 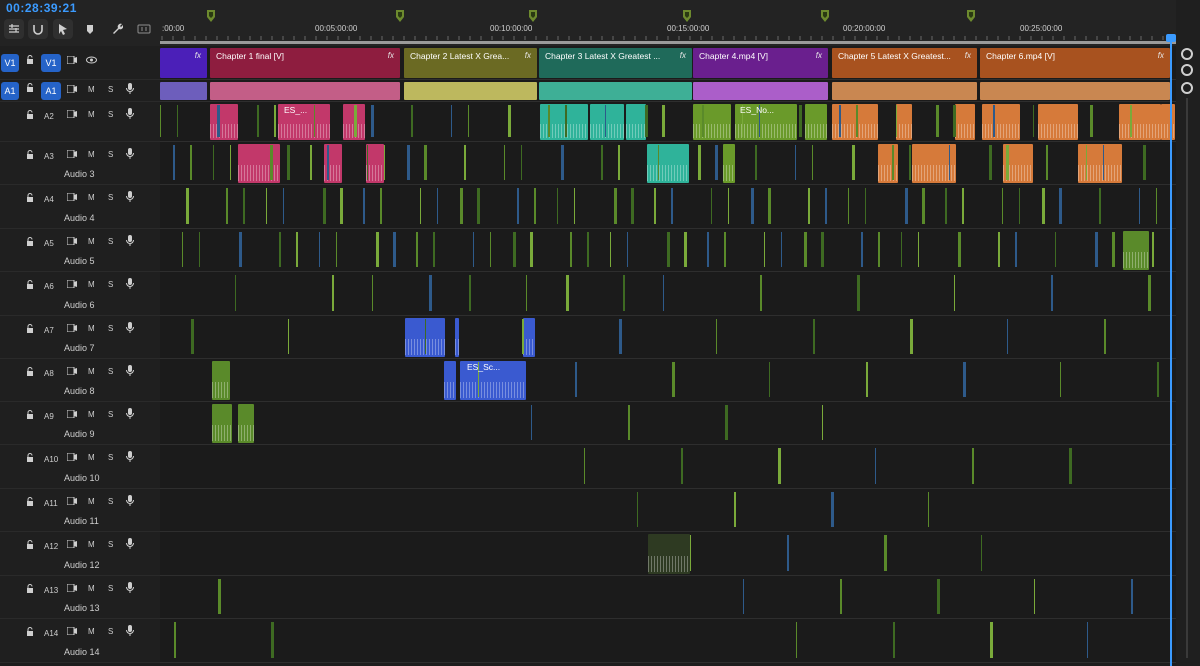 What do you see at coordinates (668, 294) in the screenshot?
I see `track-lane-a6` at bounding box center [668, 294].